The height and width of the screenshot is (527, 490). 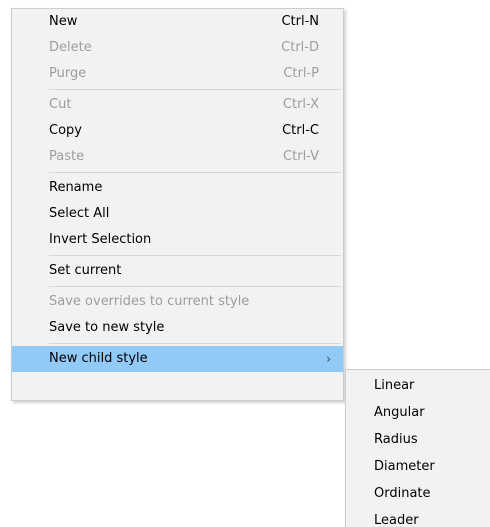 I want to click on menu-item-shortcut: Ctrl-V, so click(x=301, y=156).